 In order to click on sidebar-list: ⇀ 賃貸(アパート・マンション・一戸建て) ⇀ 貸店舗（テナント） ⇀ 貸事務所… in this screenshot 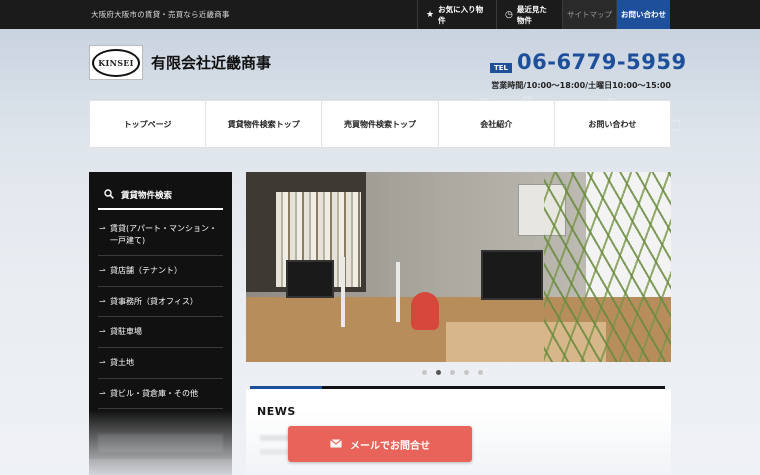, I will do `click(160, 312)`.